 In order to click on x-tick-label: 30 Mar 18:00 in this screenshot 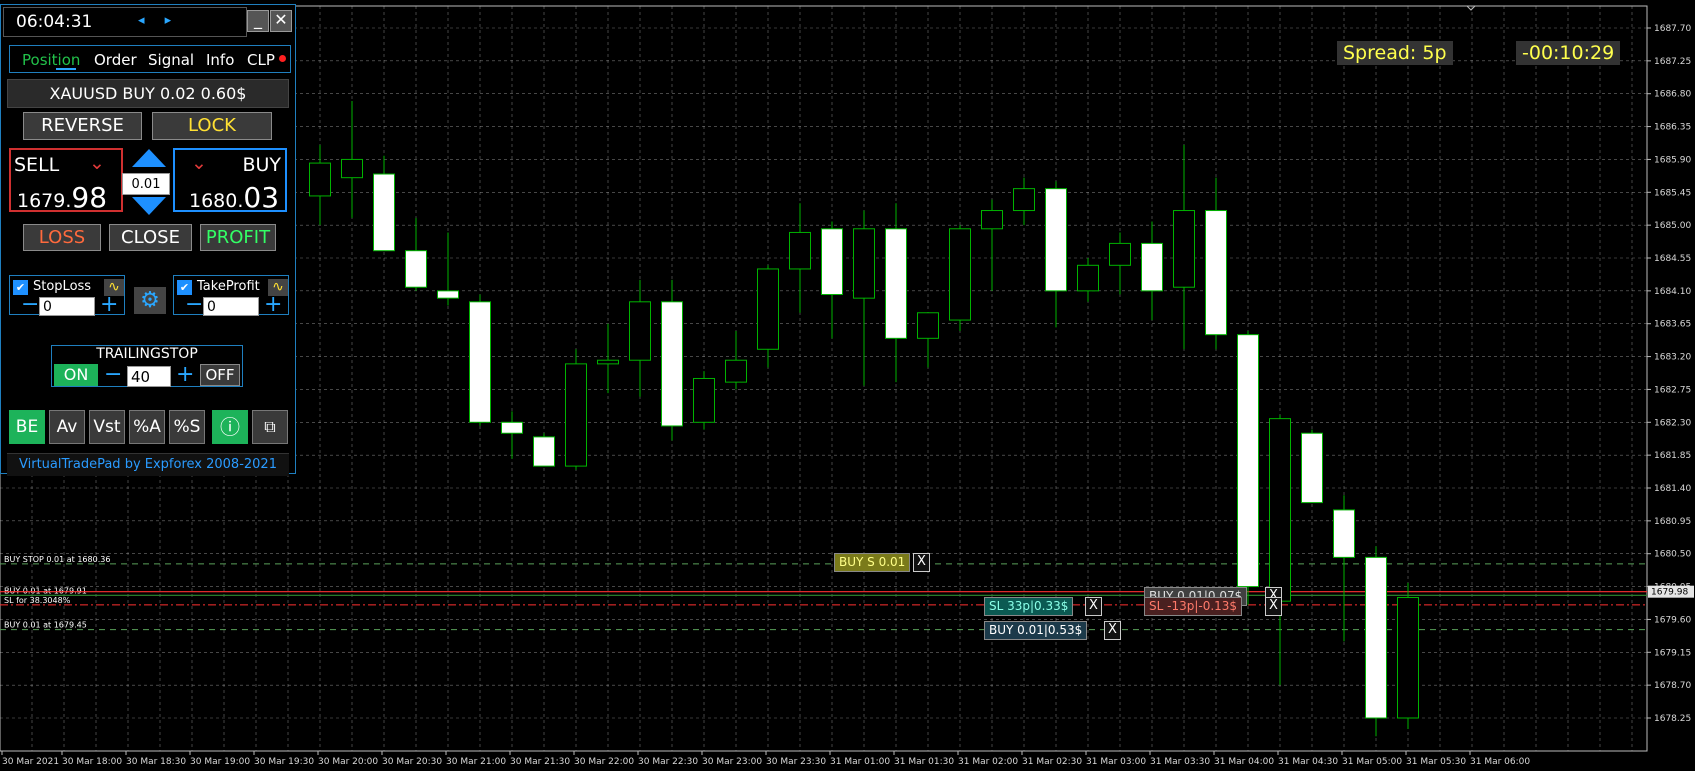, I will do `click(92, 762)`.